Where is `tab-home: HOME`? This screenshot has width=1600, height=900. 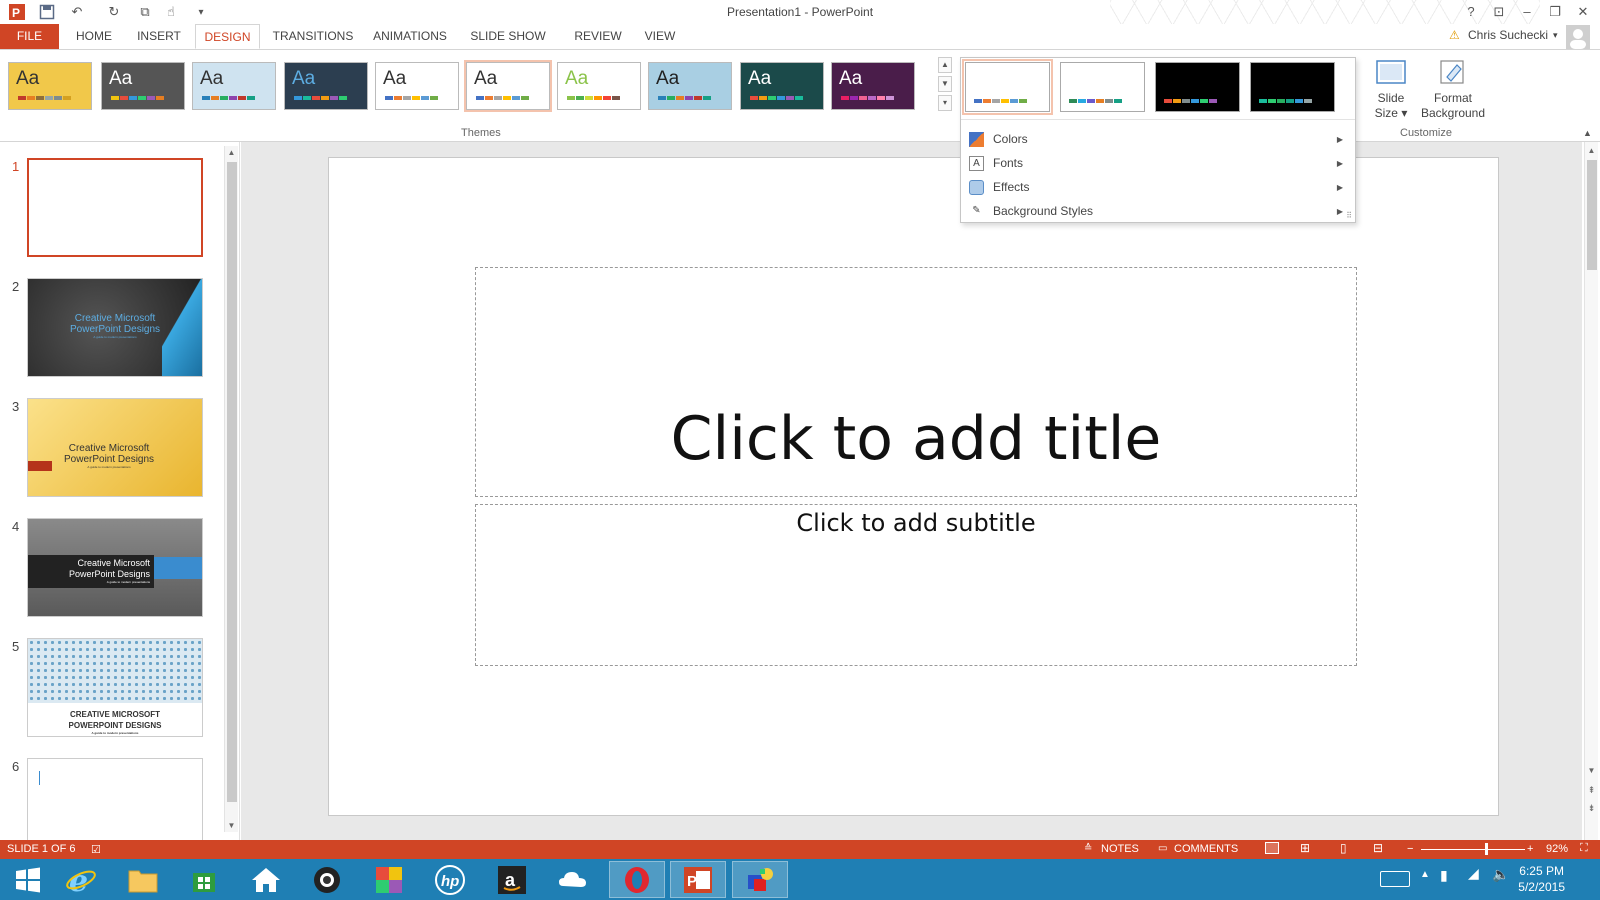 tab-home: HOME is located at coordinates (94, 36).